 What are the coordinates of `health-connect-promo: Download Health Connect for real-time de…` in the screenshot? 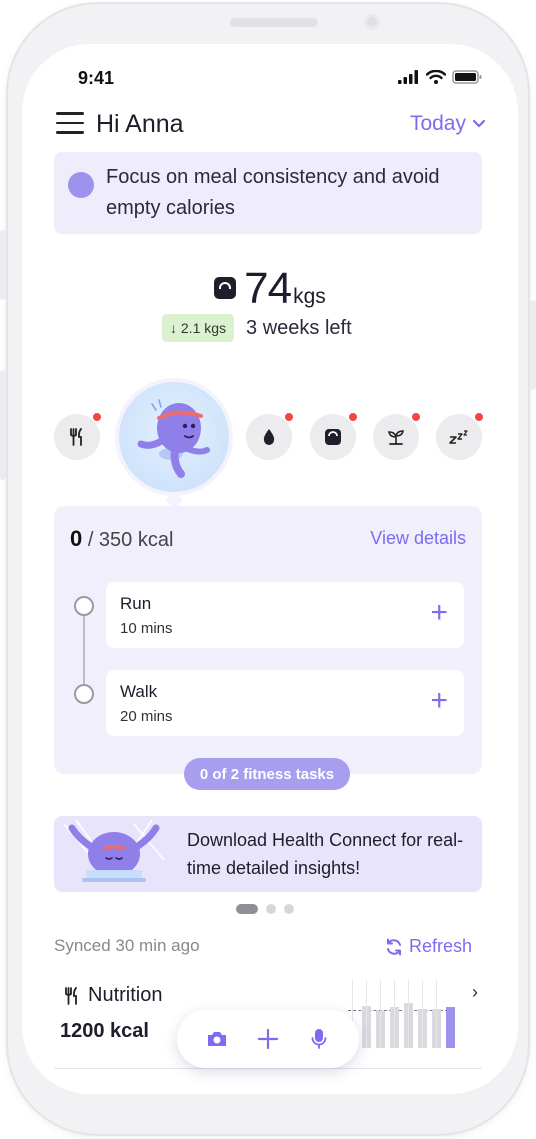 It's located at (268, 854).